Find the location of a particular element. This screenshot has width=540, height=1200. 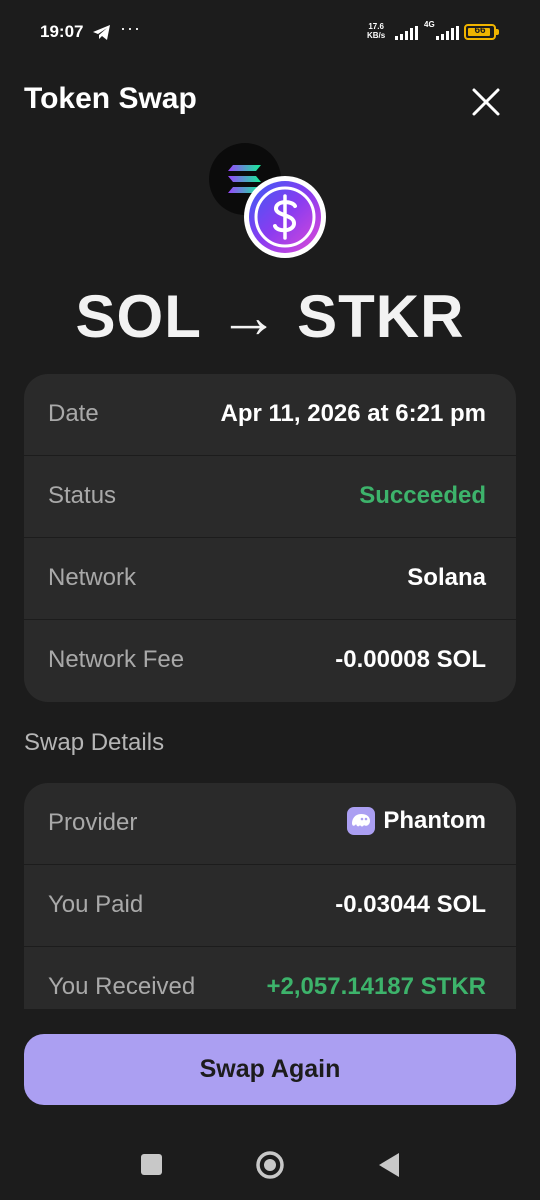

signal-icon is located at coordinates (406, 33).